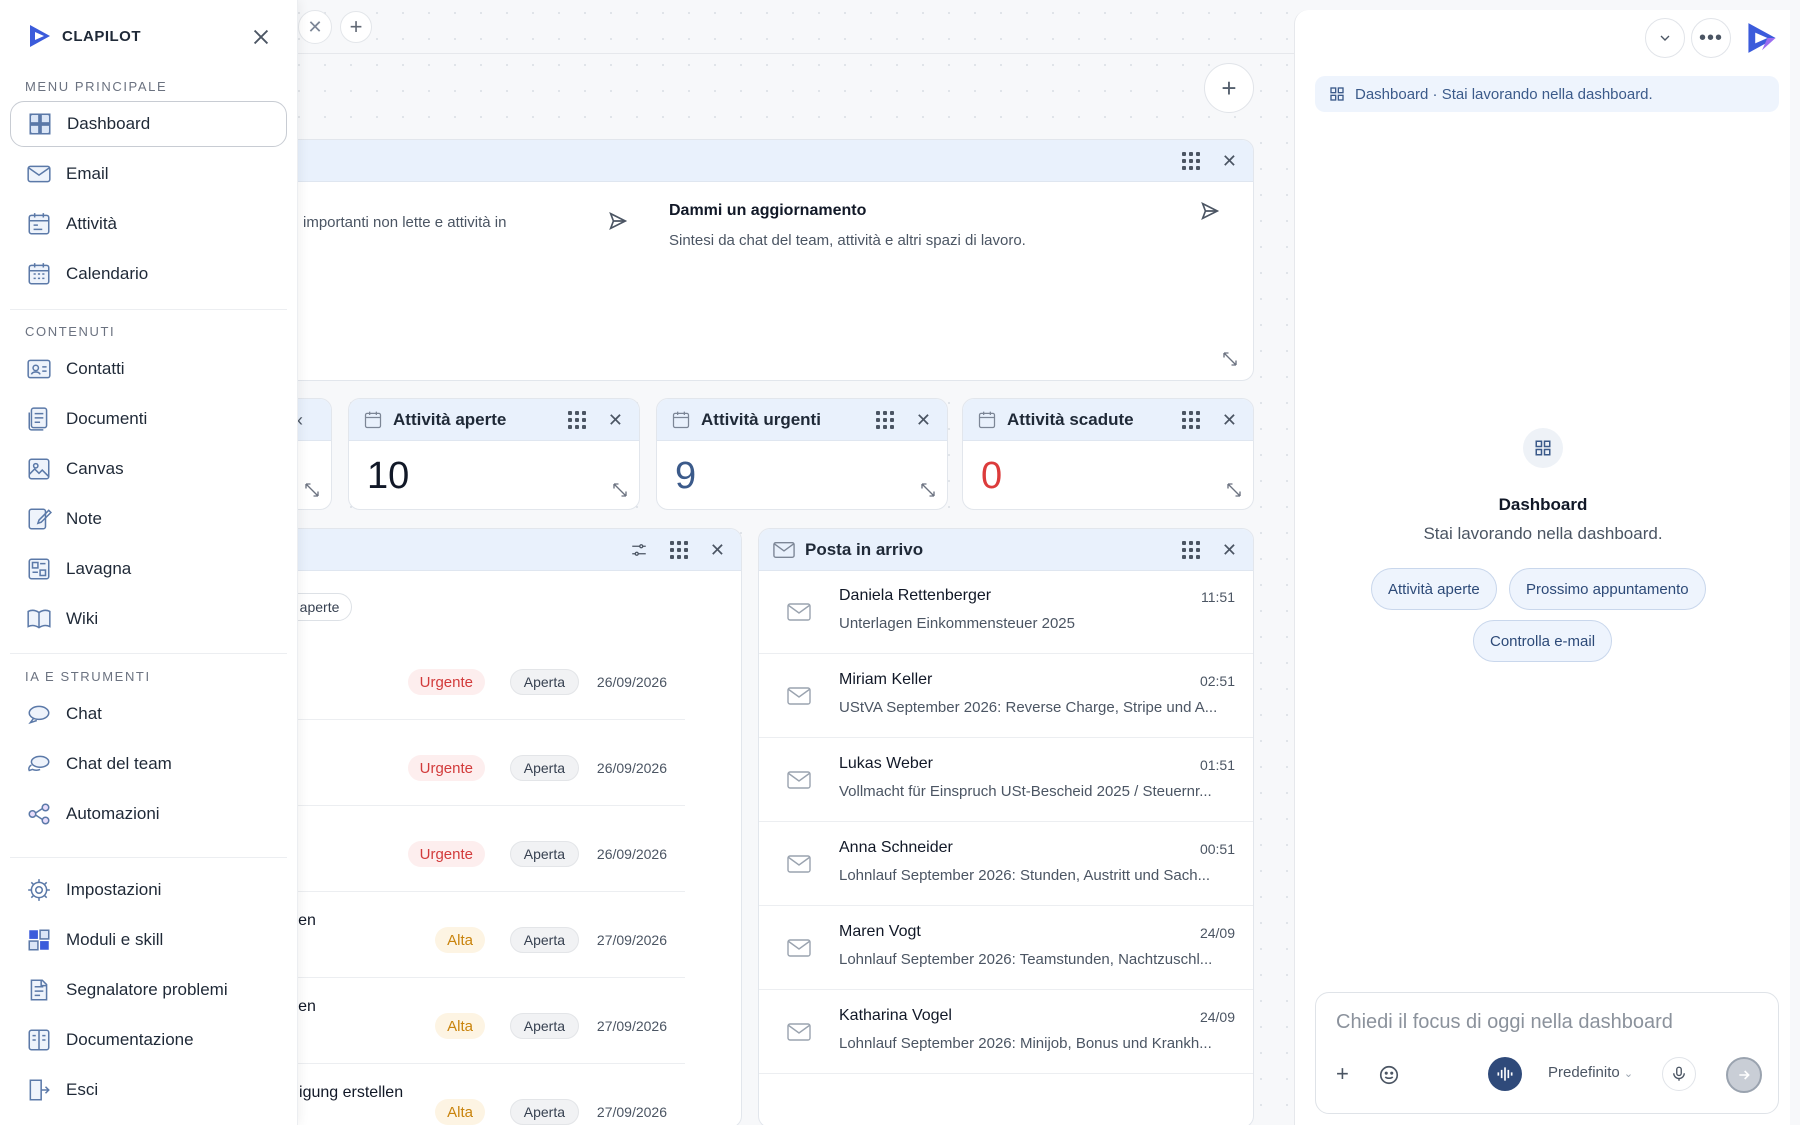 This screenshot has width=1800, height=1125. What do you see at coordinates (83, 36) in the screenshot?
I see `brand-logo: CLAPILOT` at bounding box center [83, 36].